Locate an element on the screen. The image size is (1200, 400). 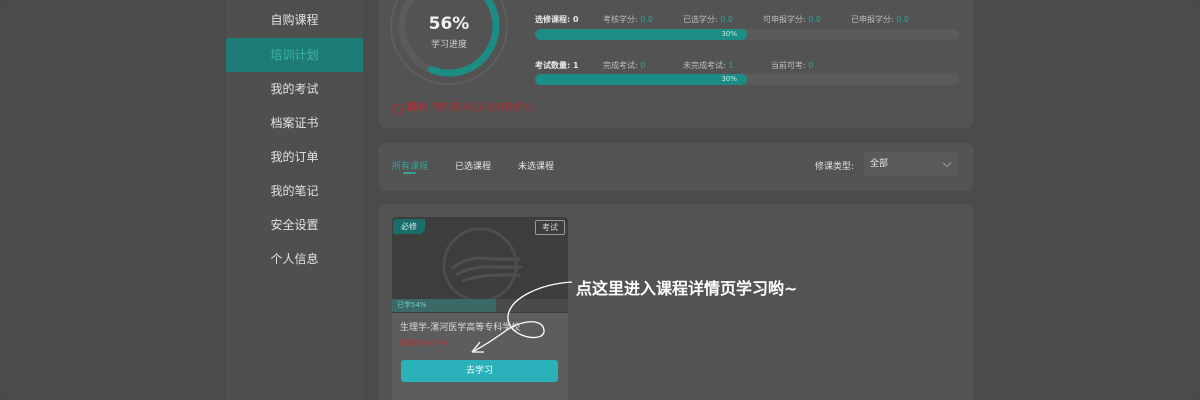
sidebar-item-my-notes: 我的笔记 is located at coordinates (294, 191).